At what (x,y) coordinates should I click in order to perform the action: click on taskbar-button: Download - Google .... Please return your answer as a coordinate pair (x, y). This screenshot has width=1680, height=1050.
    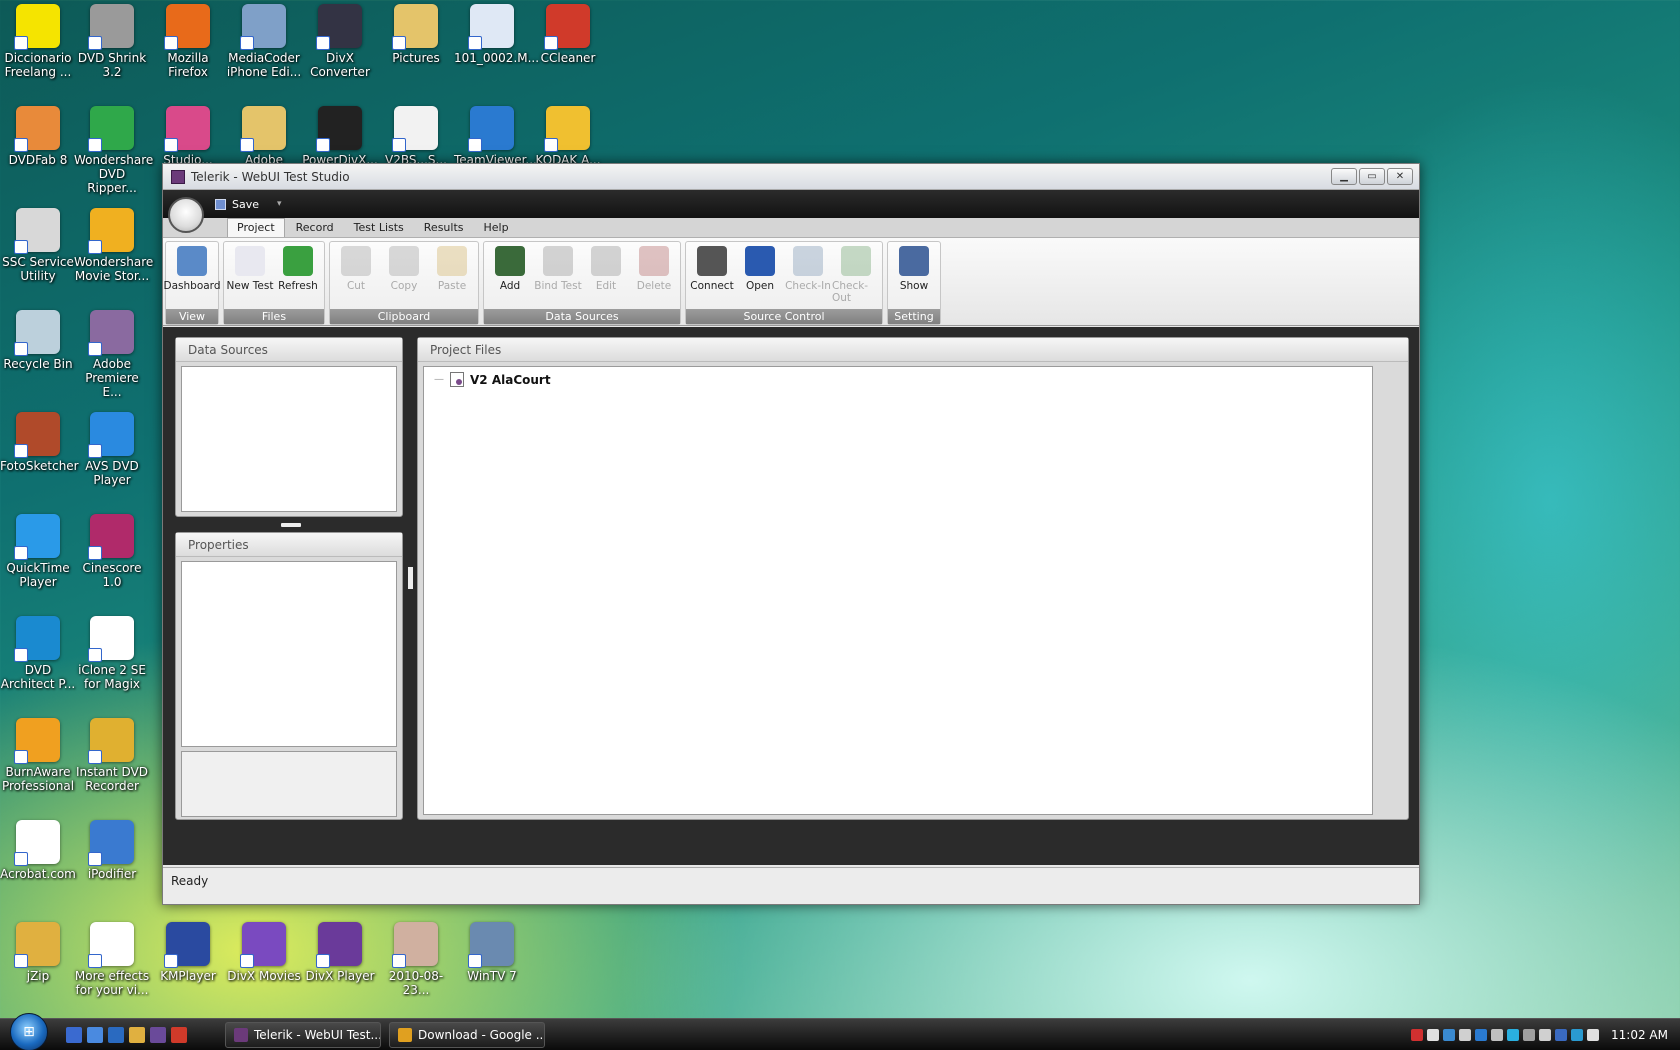
    Looking at the image, I should click on (467, 1034).